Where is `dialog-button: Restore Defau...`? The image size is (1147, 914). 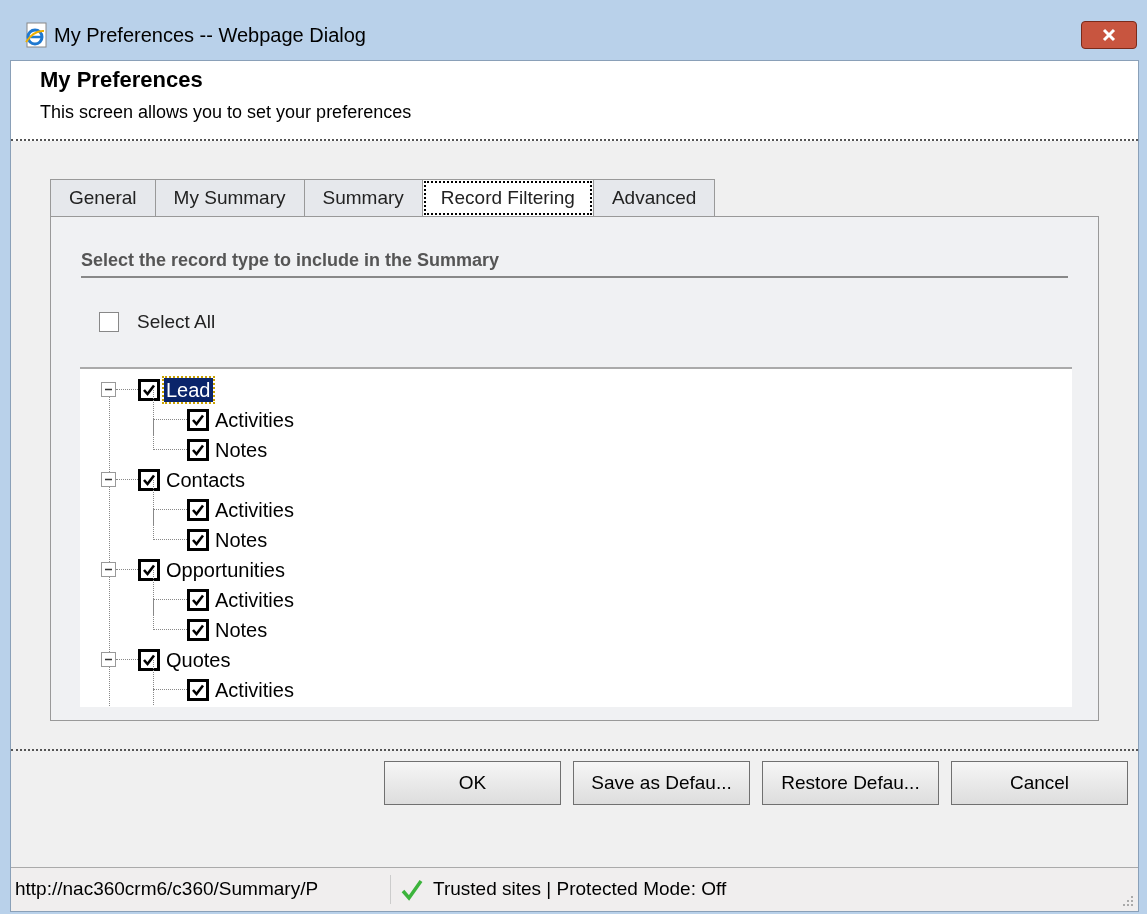 dialog-button: Restore Defau... is located at coordinates (850, 783).